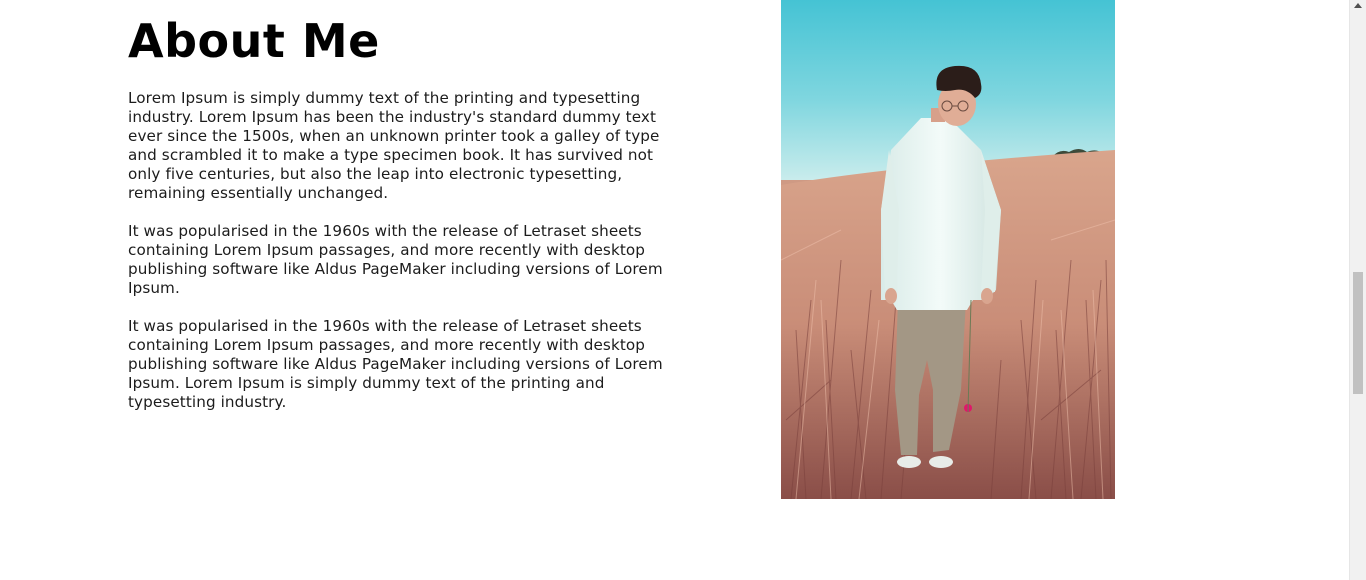  What do you see at coordinates (1358, 333) in the screenshot?
I see `scroll-thumb` at bounding box center [1358, 333].